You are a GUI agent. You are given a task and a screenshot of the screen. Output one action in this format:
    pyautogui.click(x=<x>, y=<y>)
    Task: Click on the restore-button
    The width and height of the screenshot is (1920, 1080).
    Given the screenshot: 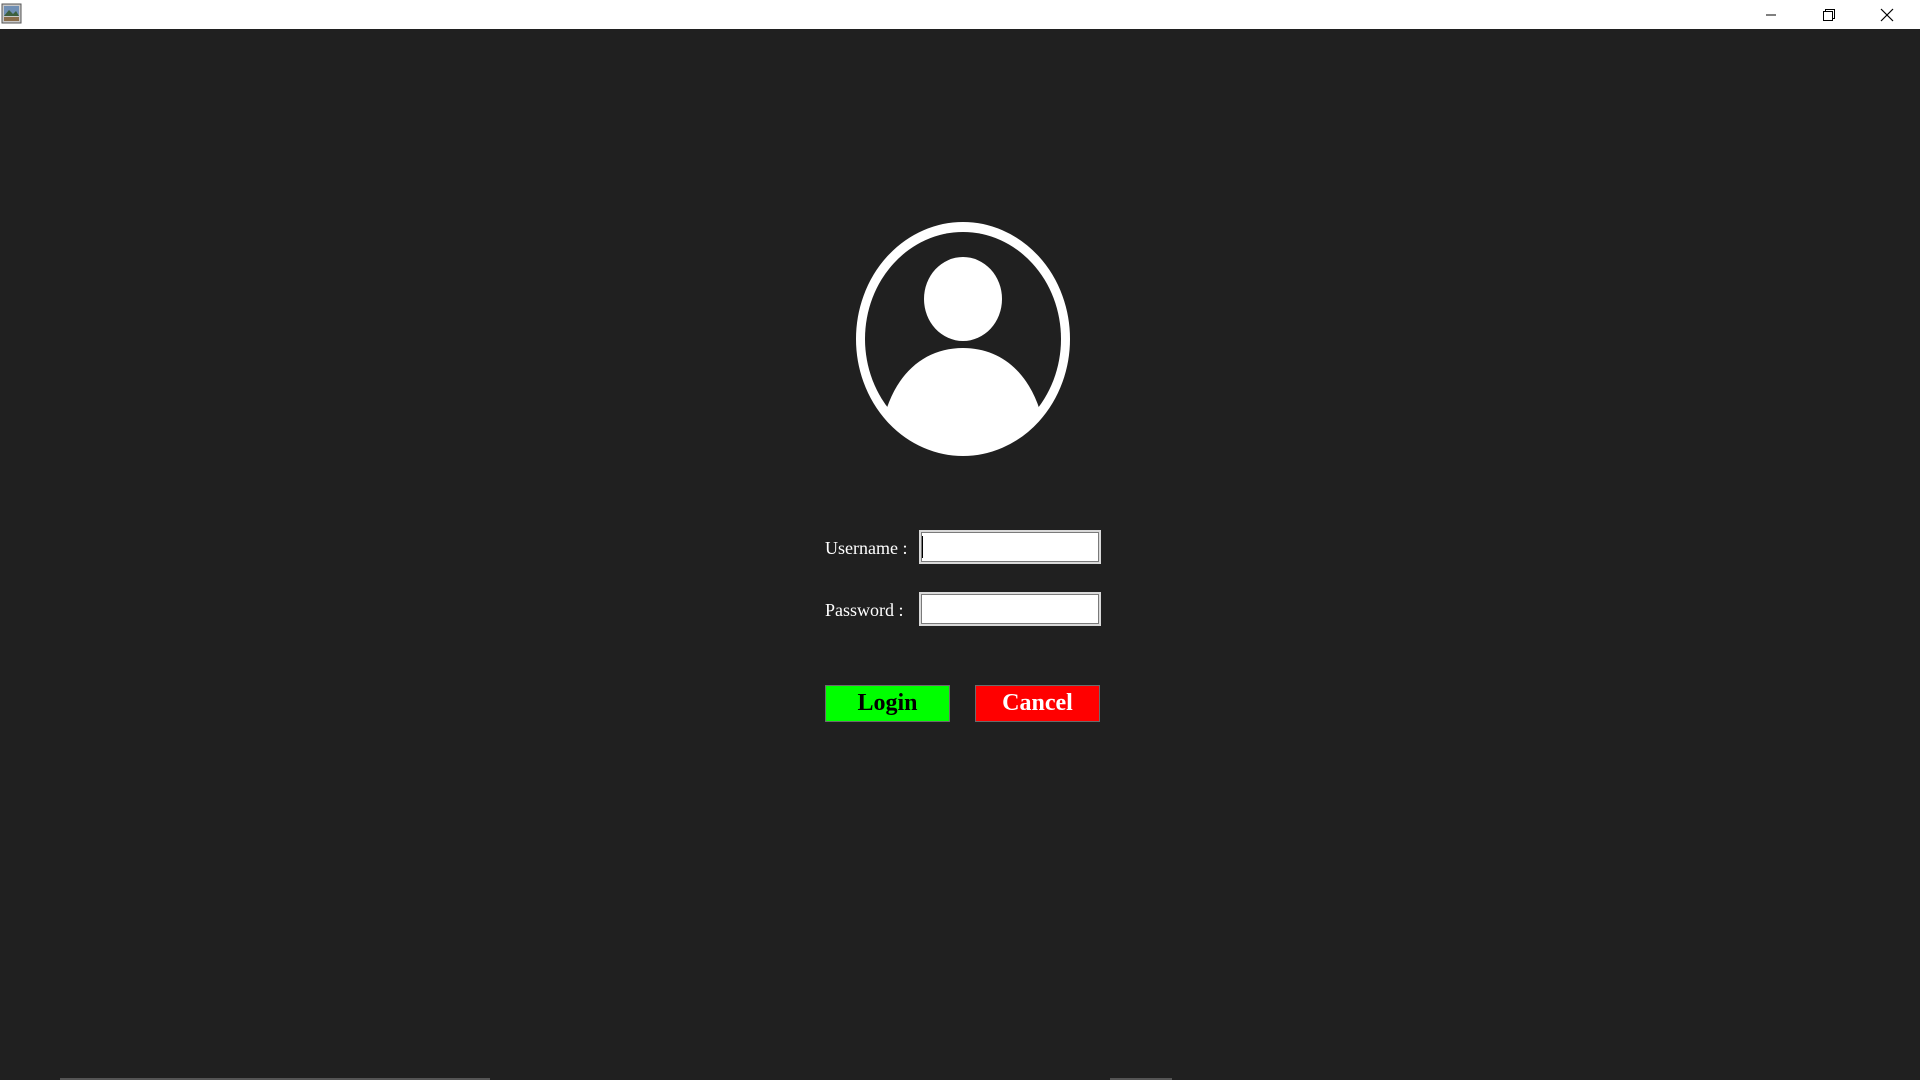 What is the action you would take?
    pyautogui.click(x=1829, y=14)
    